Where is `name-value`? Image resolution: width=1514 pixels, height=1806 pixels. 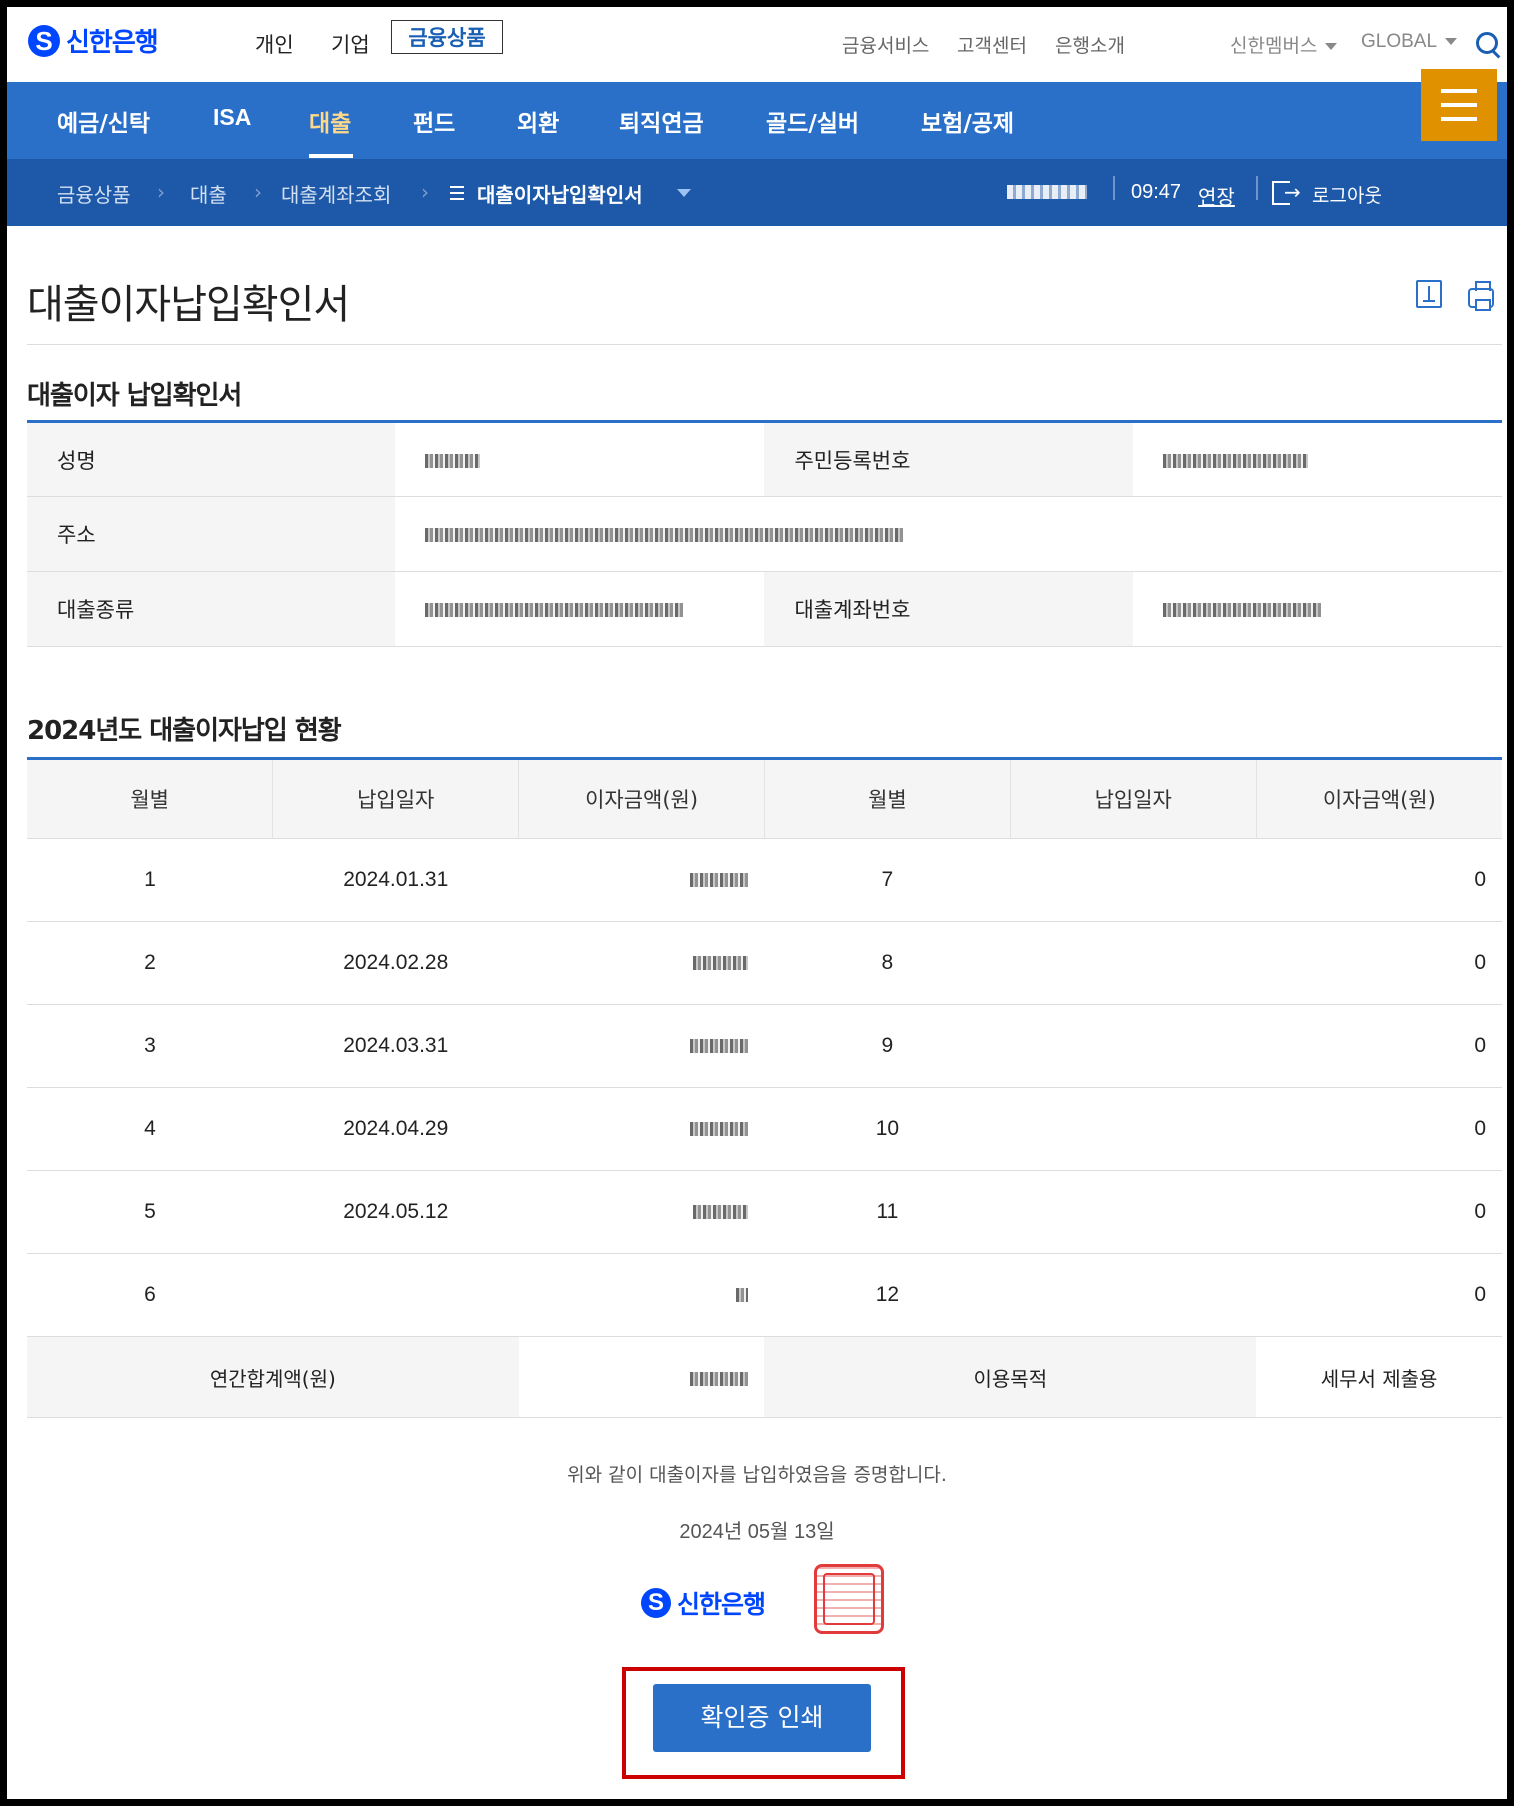 name-value is located at coordinates (580, 459).